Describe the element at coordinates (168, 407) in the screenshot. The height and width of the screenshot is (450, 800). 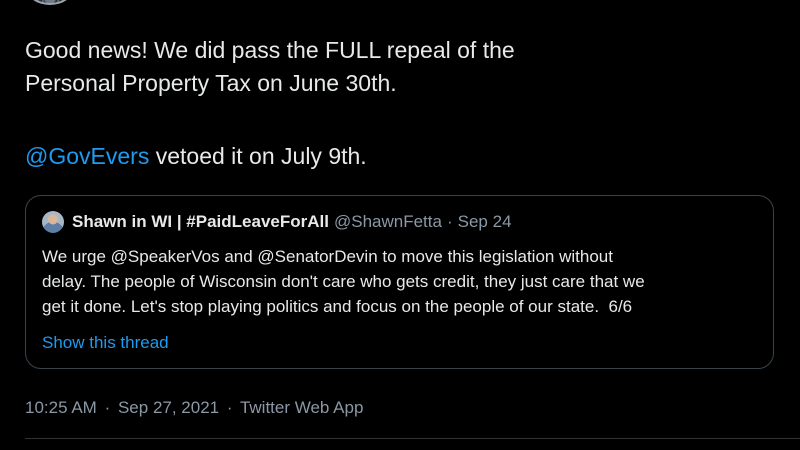
I see `tweet-date: Sep 27, 2021` at that location.